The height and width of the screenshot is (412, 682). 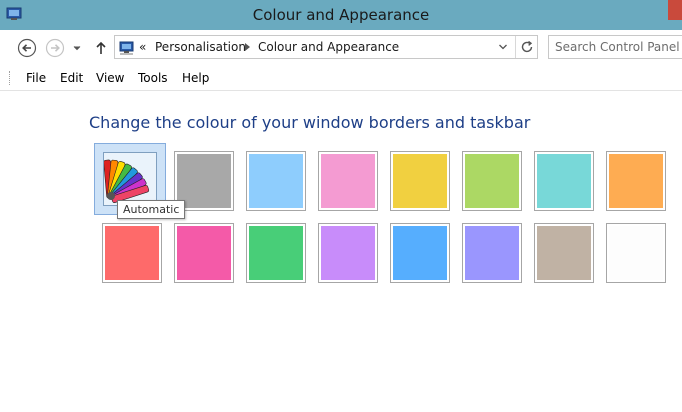 I want to click on refresh-button, so click(x=526, y=47).